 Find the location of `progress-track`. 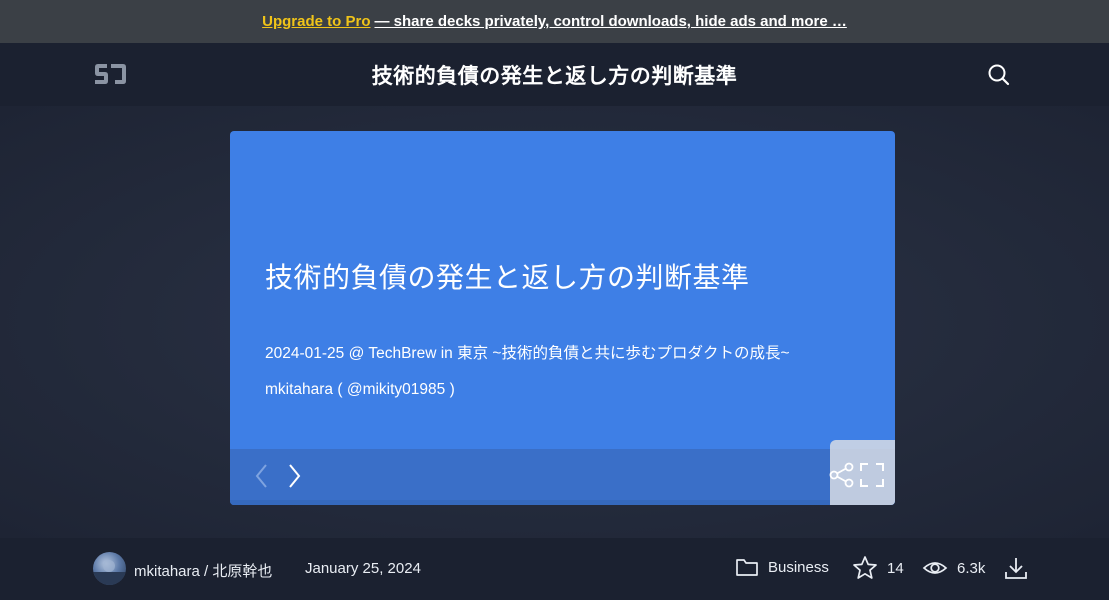

progress-track is located at coordinates (562, 502).